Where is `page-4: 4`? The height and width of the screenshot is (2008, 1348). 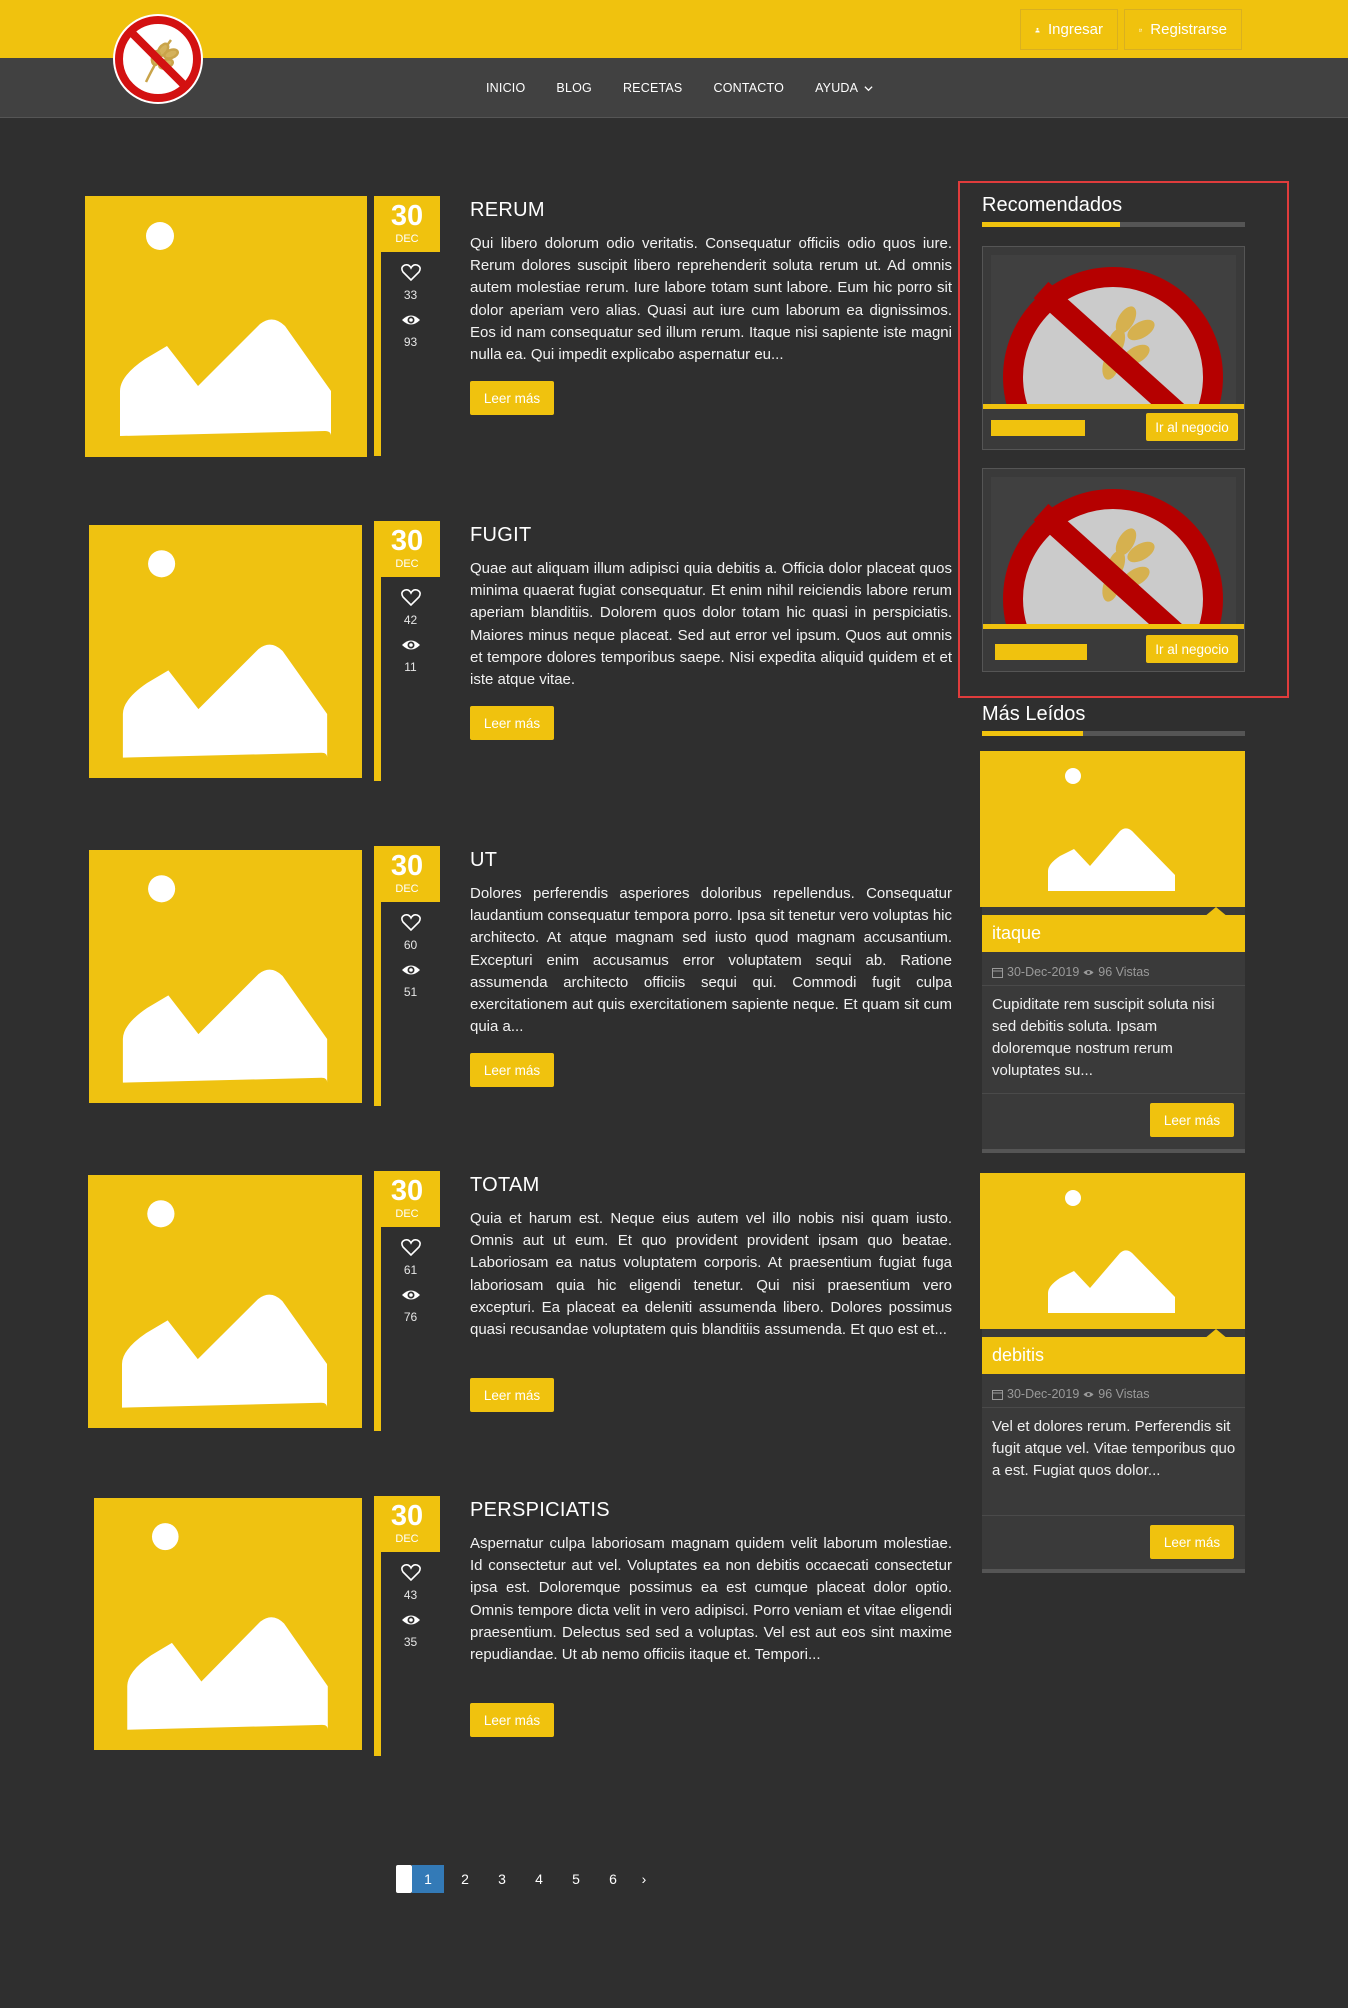
page-4: 4 is located at coordinates (539, 1879).